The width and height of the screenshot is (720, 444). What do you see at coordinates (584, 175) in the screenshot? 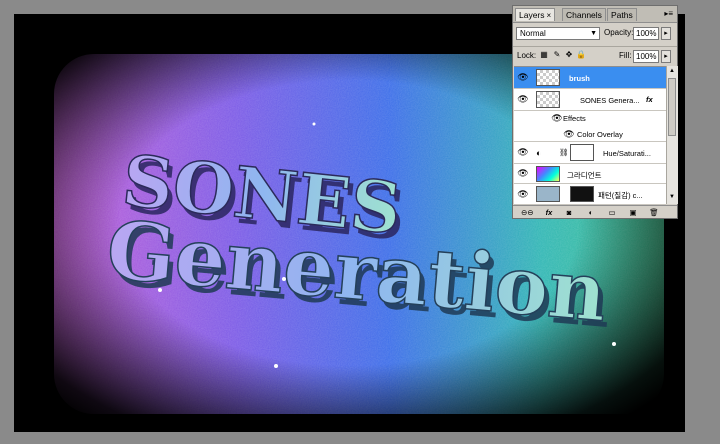
I see `layer-name: 그라디언트` at bounding box center [584, 175].